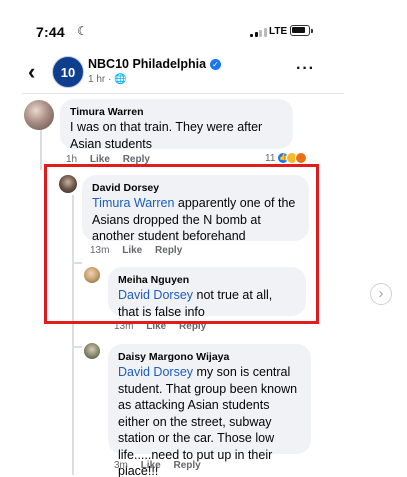  Describe the element at coordinates (77, 347) in the screenshot. I see `reply-connector` at that location.